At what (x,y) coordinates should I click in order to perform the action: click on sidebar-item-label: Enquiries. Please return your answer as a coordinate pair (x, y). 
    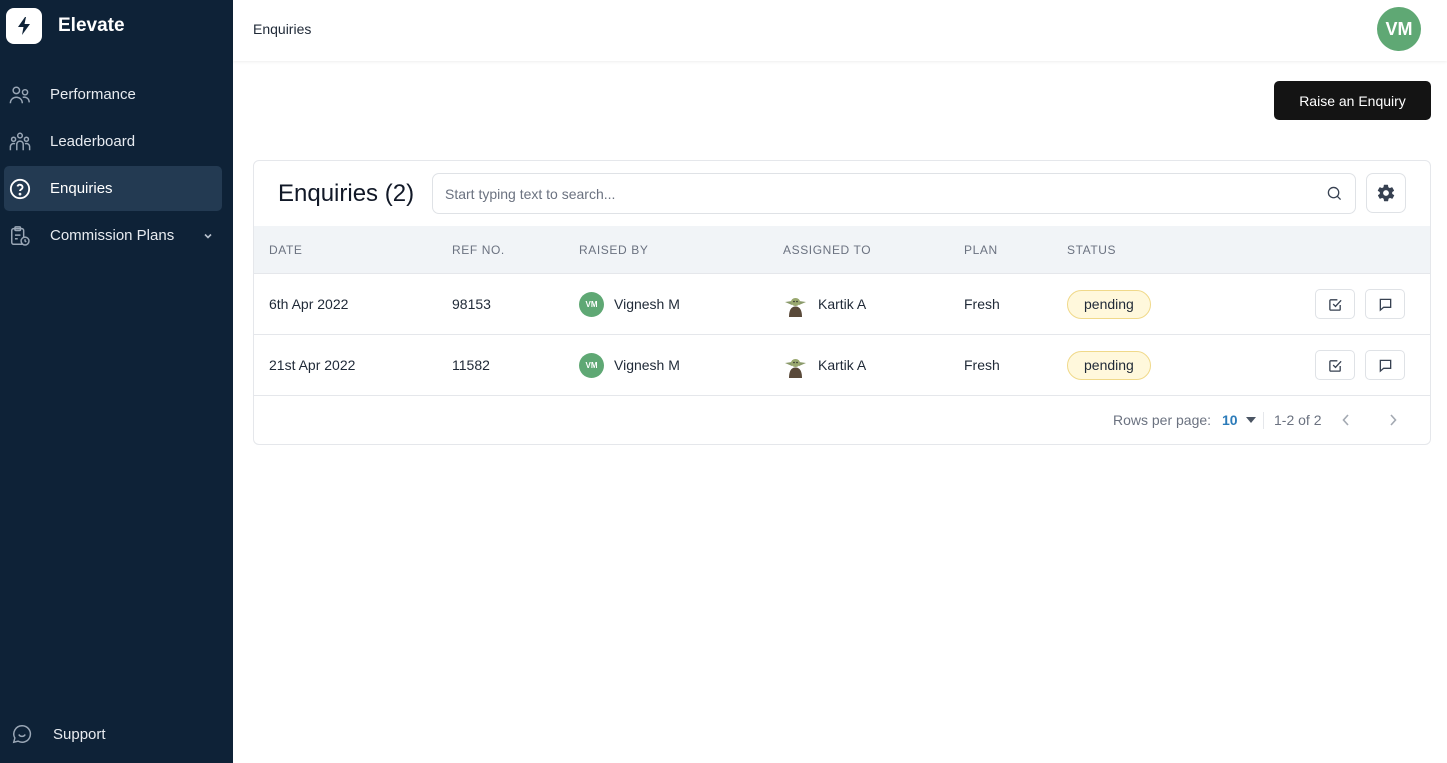
    Looking at the image, I should click on (81, 188).